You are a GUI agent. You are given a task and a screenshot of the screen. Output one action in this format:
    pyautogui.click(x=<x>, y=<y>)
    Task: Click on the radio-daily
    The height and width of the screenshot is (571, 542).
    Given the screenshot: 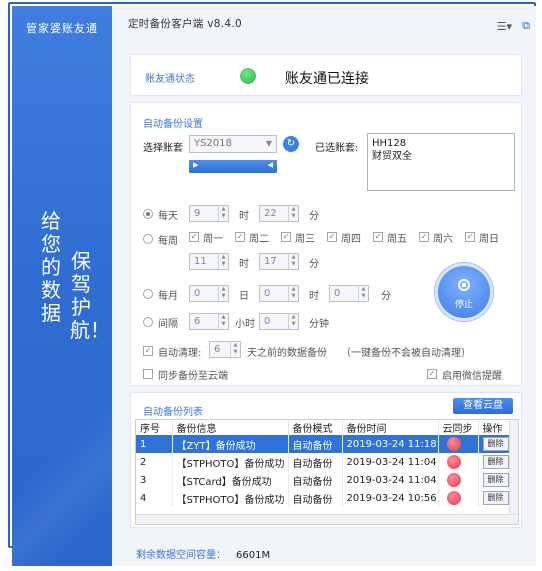 What is the action you would take?
    pyautogui.click(x=148, y=214)
    